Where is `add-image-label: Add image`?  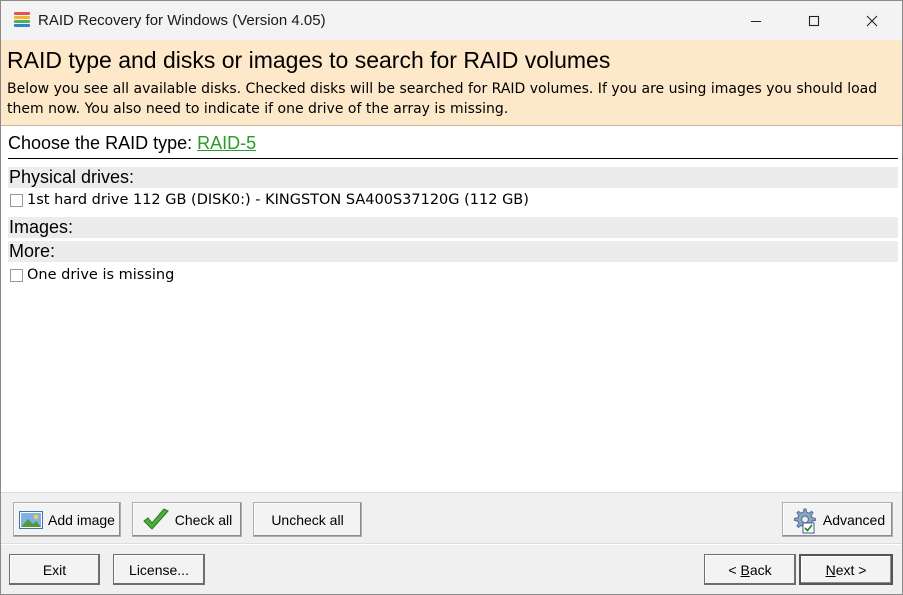 add-image-label: Add image is located at coordinates (81, 519).